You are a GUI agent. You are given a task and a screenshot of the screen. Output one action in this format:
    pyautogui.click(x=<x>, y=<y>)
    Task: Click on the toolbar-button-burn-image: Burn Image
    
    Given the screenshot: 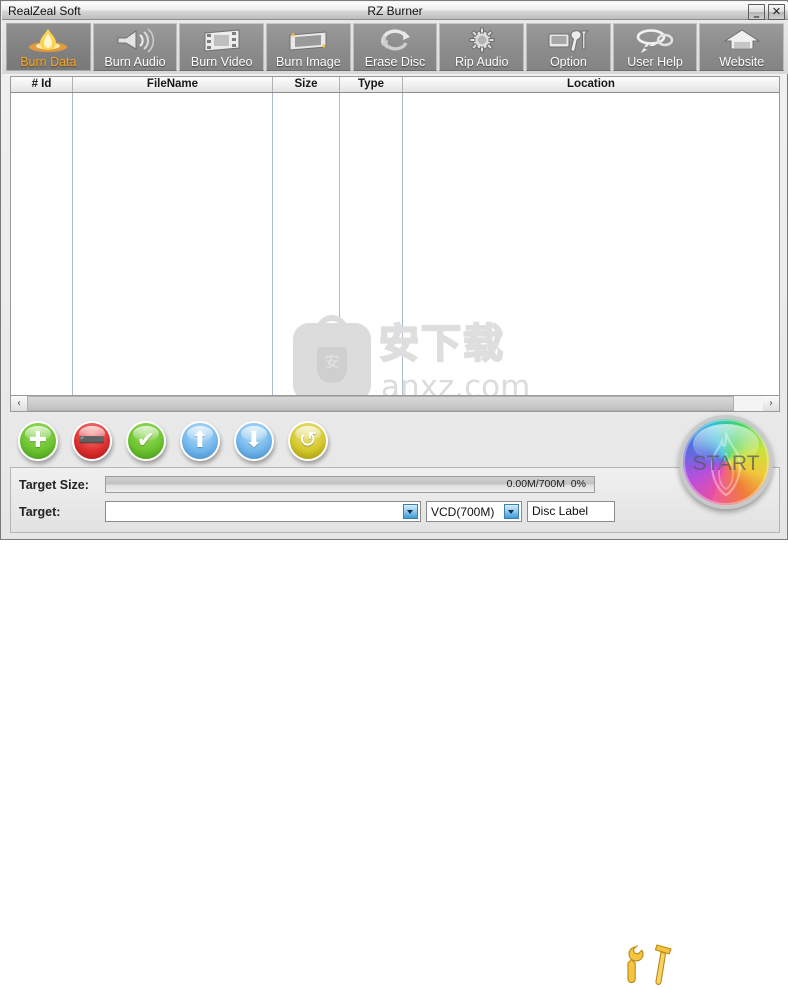 What is the action you would take?
    pyautogui.click(x=308, y=47)
    